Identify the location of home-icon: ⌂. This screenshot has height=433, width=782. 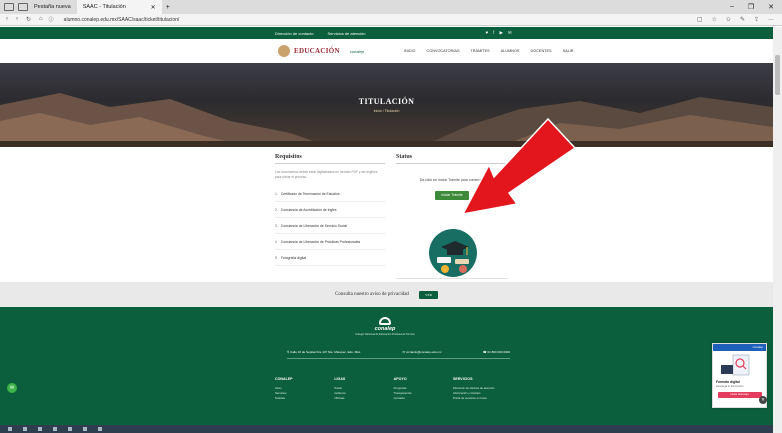
(41, 19).